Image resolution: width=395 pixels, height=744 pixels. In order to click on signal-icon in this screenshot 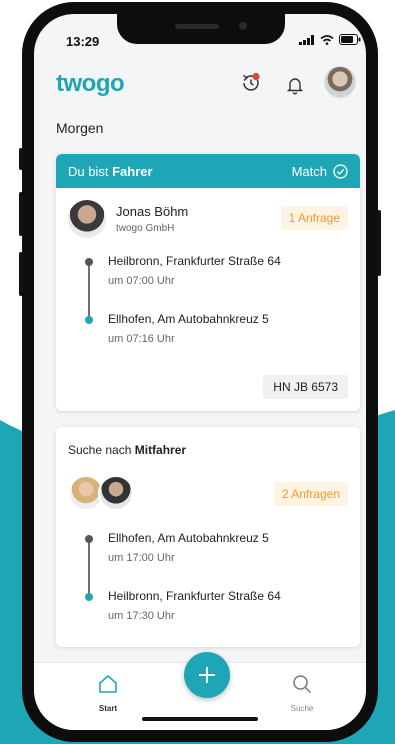, I will do `click(306, 39)`.